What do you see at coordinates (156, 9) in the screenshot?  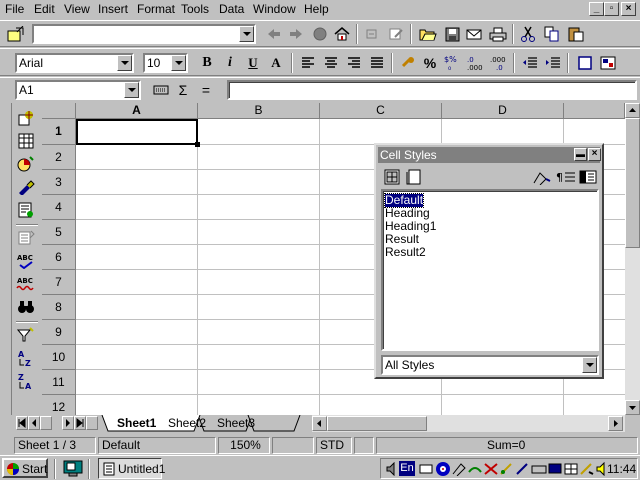 I see `menu-format: Format` at bounding box center [156, 9].